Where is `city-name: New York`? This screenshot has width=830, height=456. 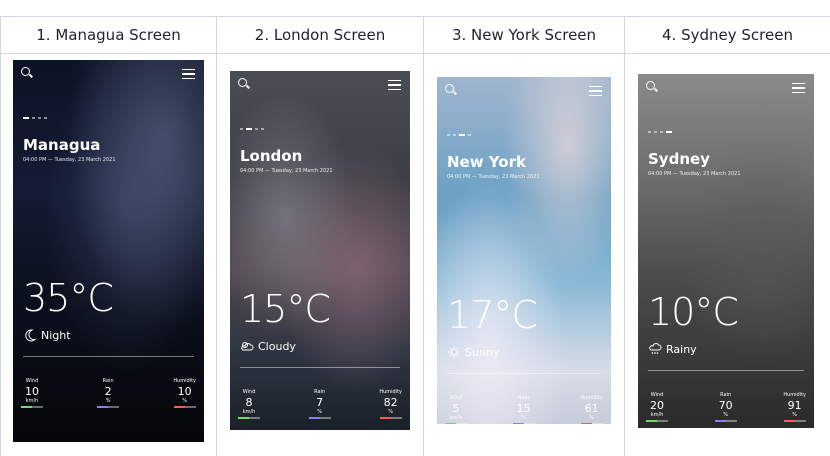
city-name: New York is located at coordinates (486, 162).